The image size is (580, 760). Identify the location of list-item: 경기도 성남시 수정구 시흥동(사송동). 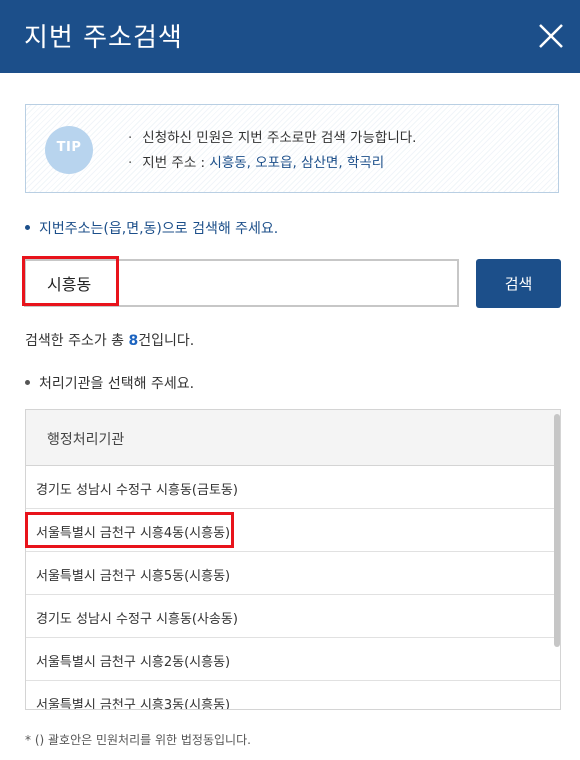
(293, 616).